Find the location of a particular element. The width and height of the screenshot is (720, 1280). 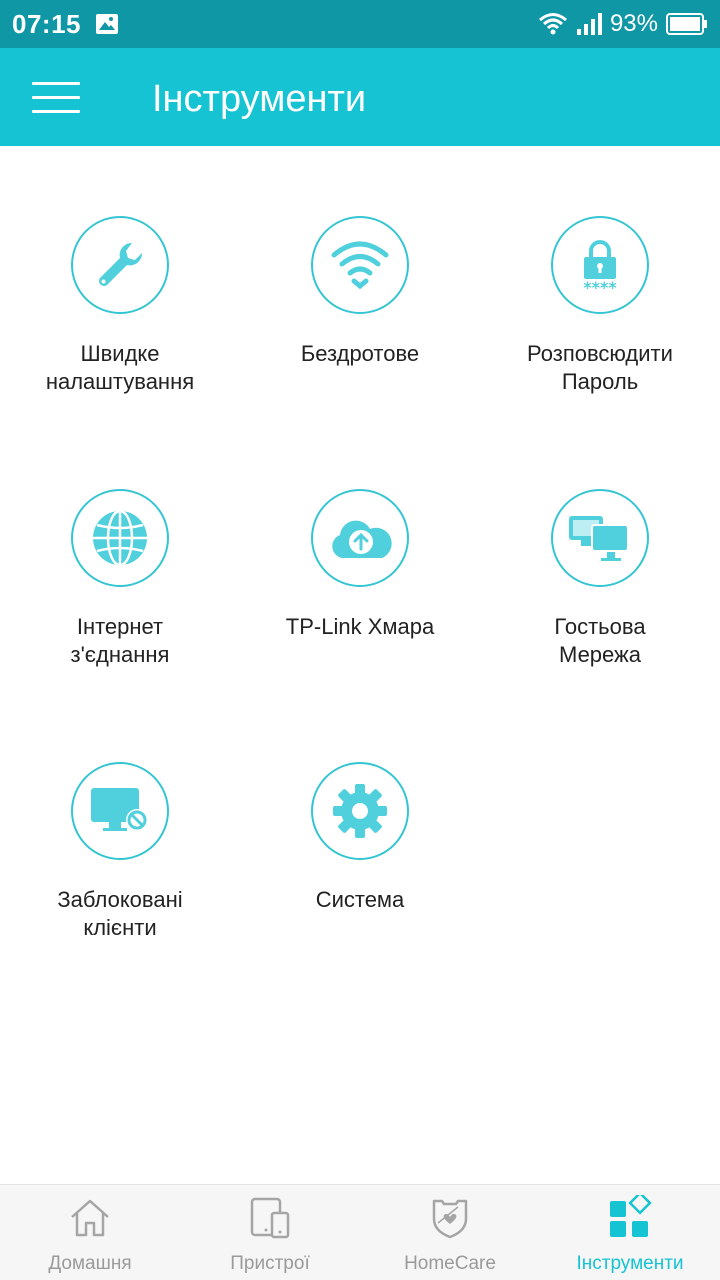

devices-icon is located at coordinates (270, 1218).